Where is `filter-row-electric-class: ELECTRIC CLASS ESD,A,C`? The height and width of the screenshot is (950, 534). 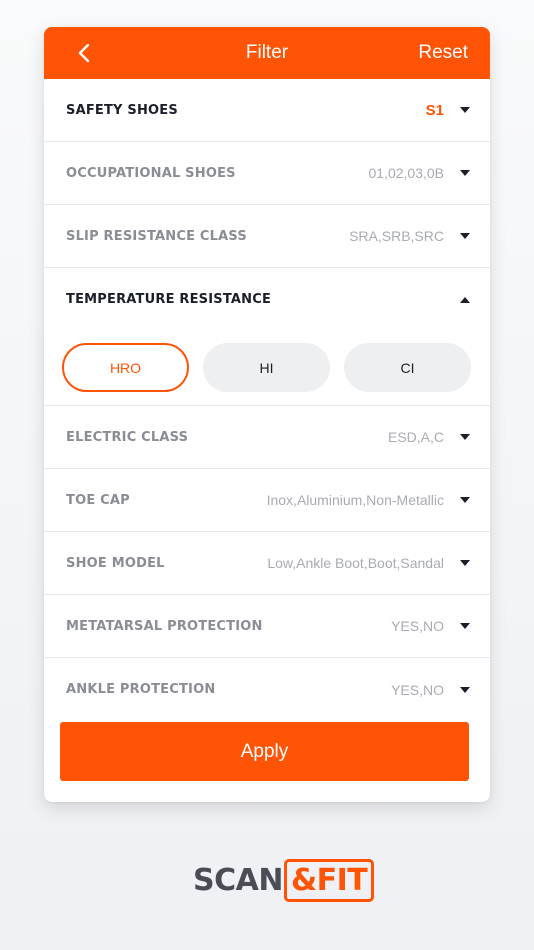 filter-row-electric-class: ELECTRIC CLASS ESD,A,C is located at coordinates (267, 437).